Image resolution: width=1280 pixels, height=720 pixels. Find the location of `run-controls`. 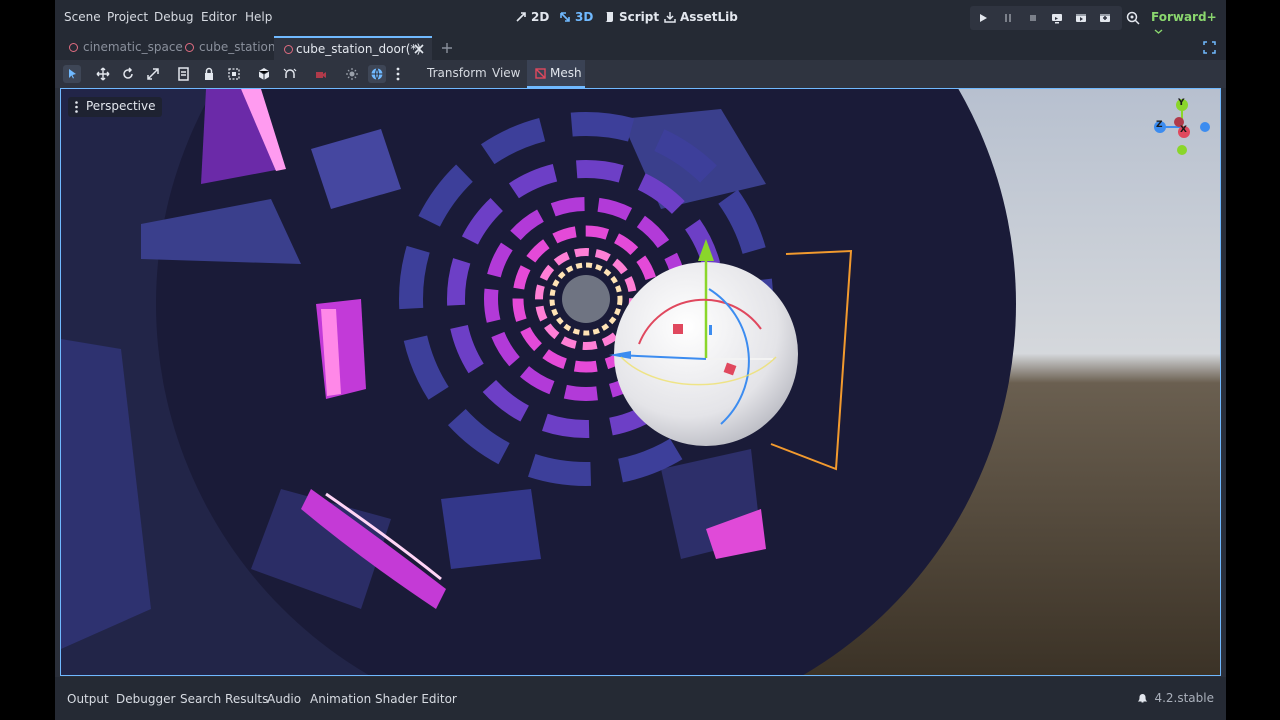

run-controls is located at coordinates (1046, 18).